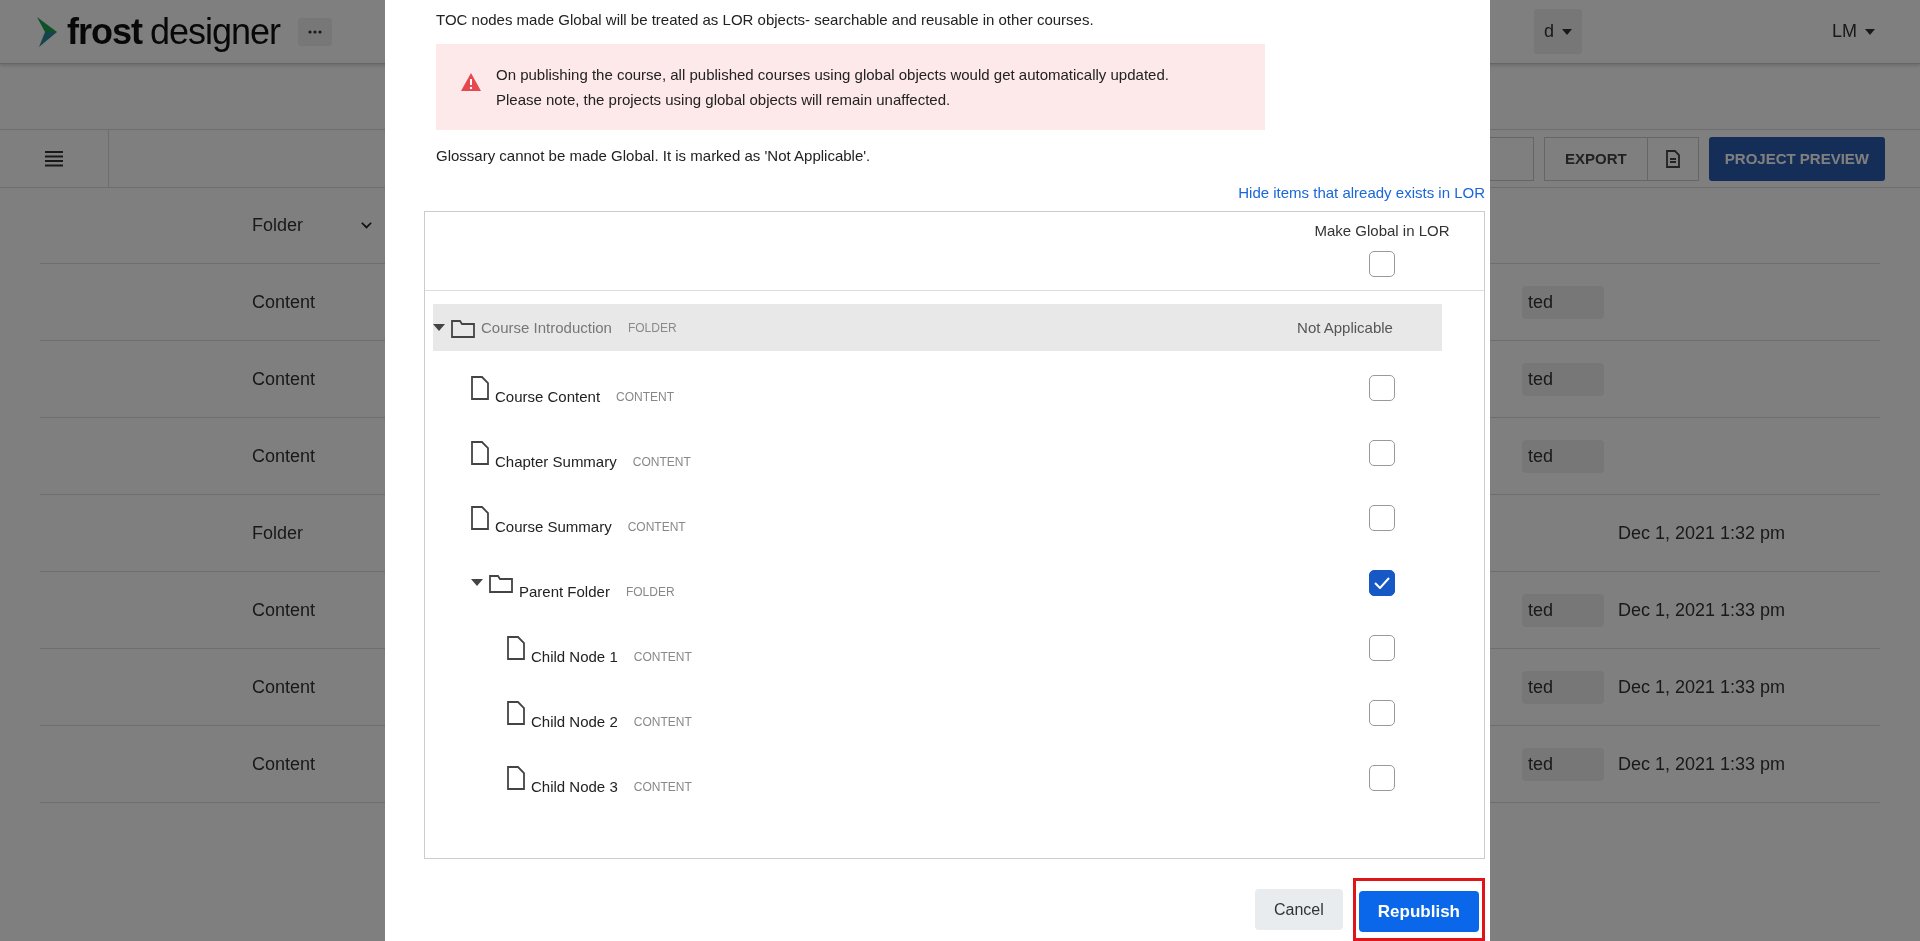  I want to click on note-text: Glossary cannot be made Global. It is marked as 'Not Applicable'., so click(654, 156).